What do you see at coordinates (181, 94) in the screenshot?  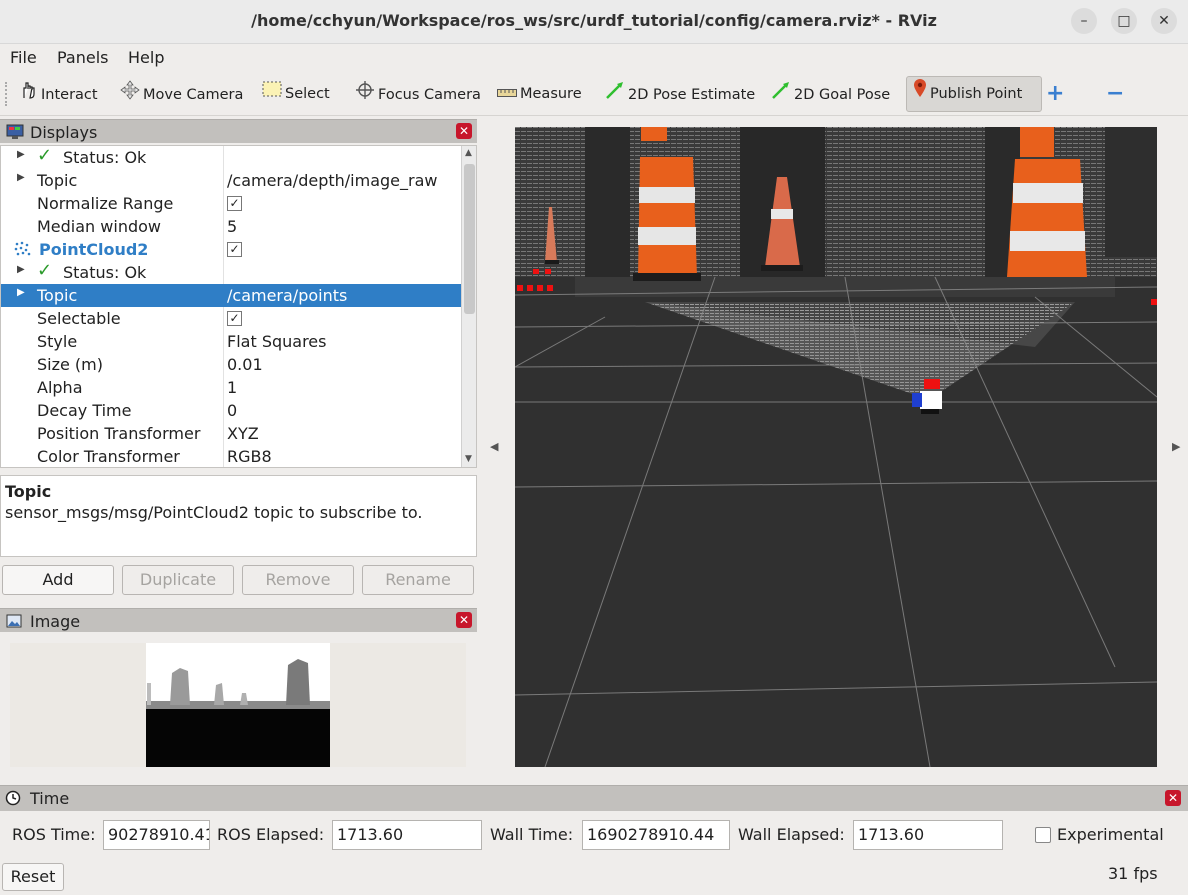 I see `move-camera-tool: Move Camera` at bounding box center [181, 94].